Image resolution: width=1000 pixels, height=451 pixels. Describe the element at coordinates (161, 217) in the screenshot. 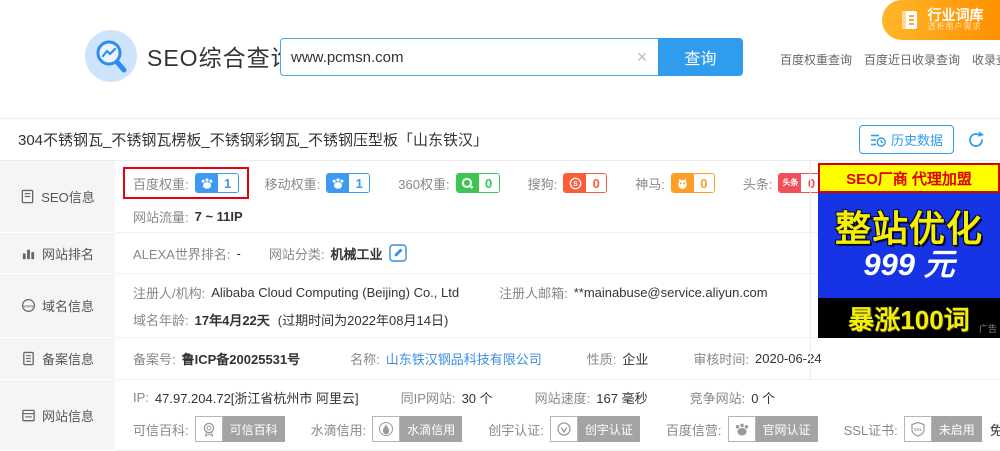

I see `traffic-label: 网站流量:` at that location.